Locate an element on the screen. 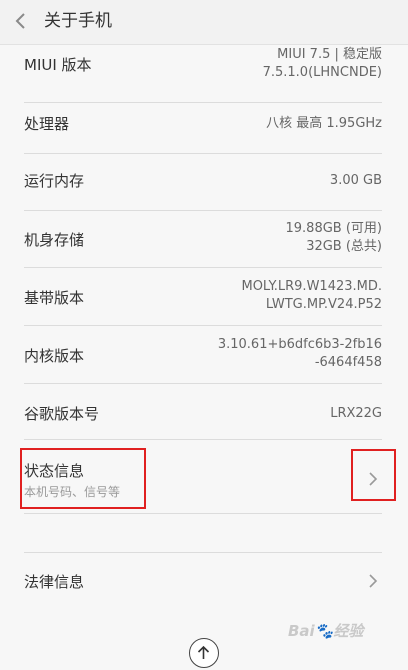 This screenshot has width=408, height=670. arrow-up-icon is located at coordinates (203, 652).